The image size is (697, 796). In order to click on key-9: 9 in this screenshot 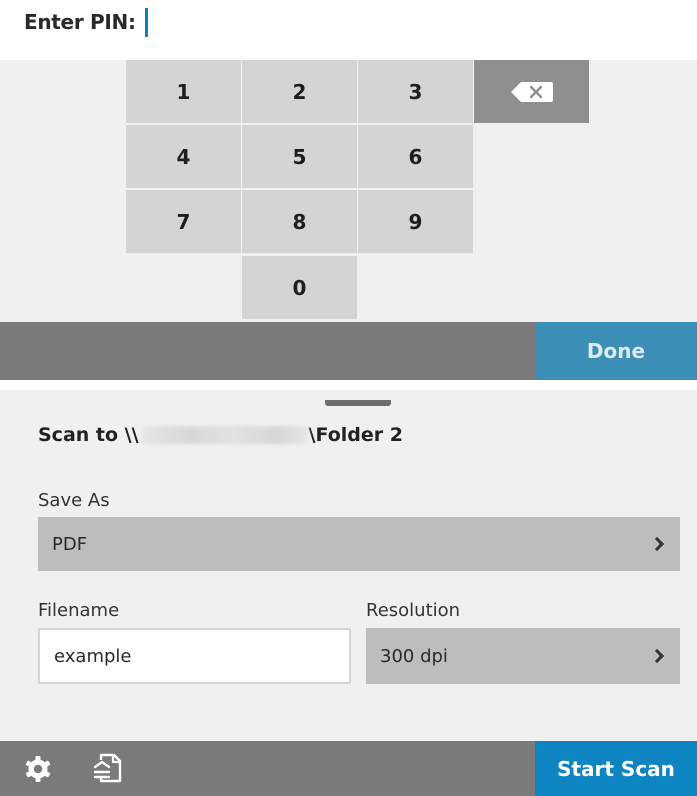, I will do `click(415, 221)`.